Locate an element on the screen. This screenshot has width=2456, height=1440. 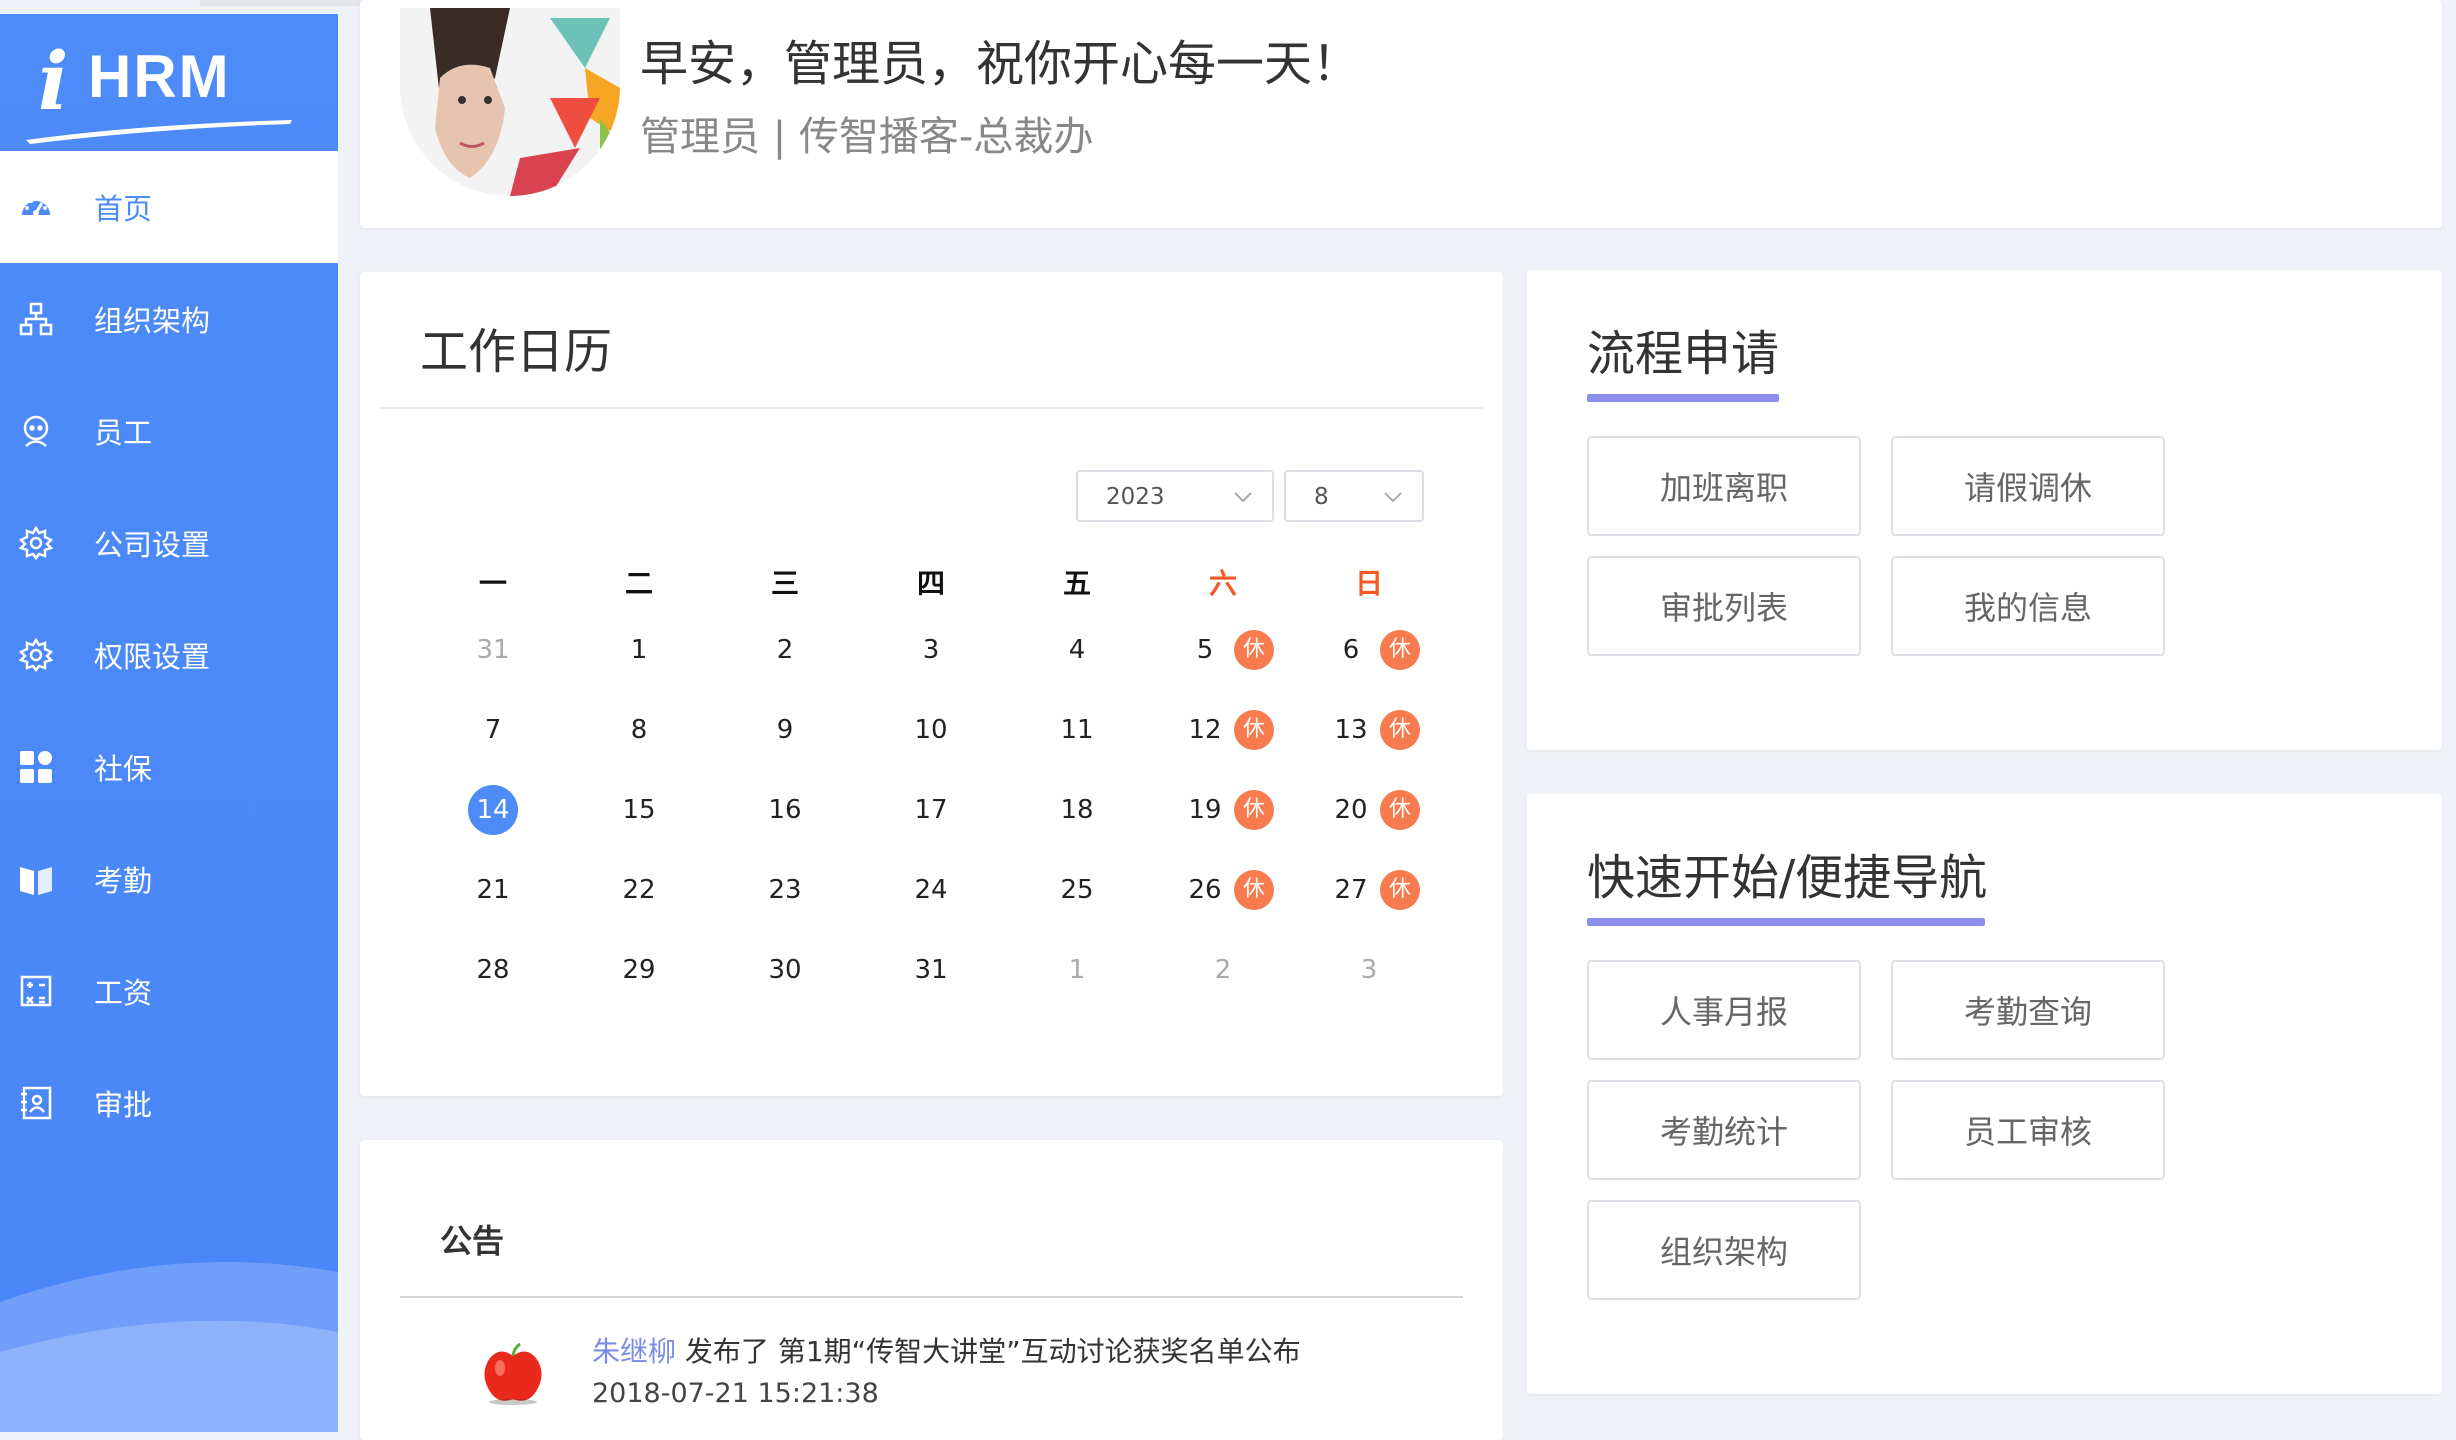
sidebar-item-social-security: 社保 is located at coordinates (169, 767).